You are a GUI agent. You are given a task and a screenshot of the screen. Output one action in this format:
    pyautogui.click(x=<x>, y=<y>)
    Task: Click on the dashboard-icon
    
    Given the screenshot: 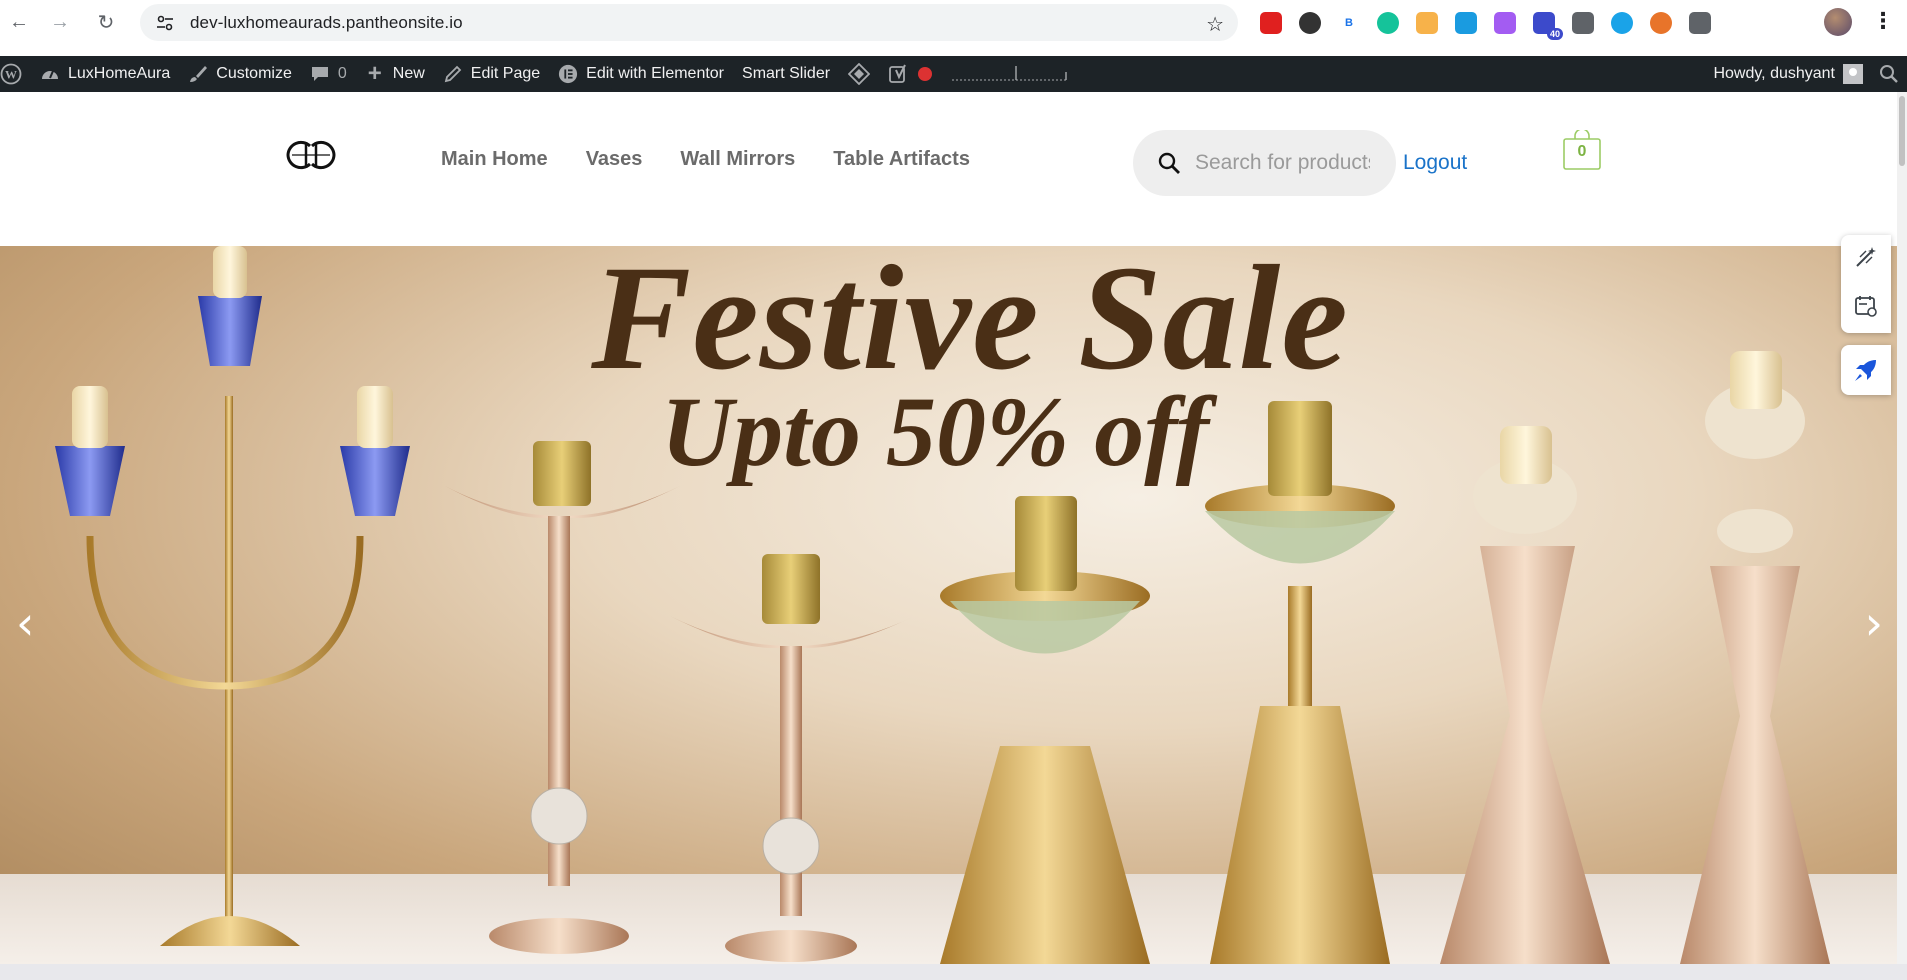 What is the action you would take?
    pyautogui.click(x=50, y=74)
    